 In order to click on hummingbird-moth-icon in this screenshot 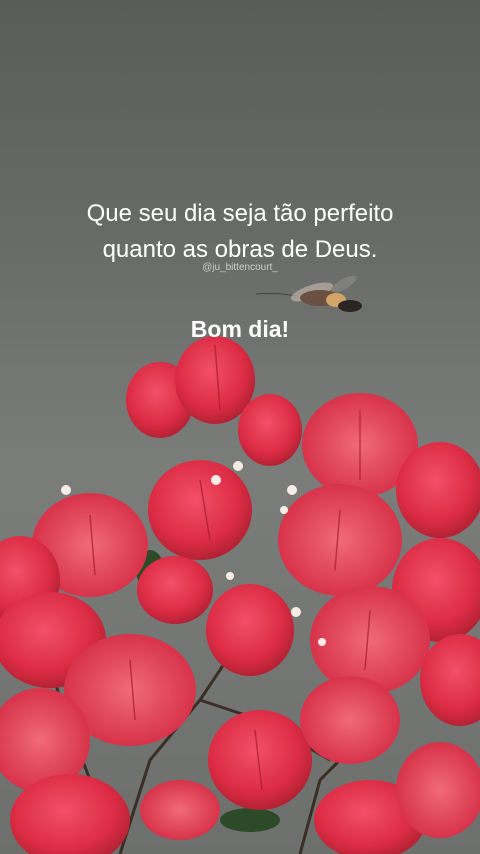, I will do `click(309, 293)`.